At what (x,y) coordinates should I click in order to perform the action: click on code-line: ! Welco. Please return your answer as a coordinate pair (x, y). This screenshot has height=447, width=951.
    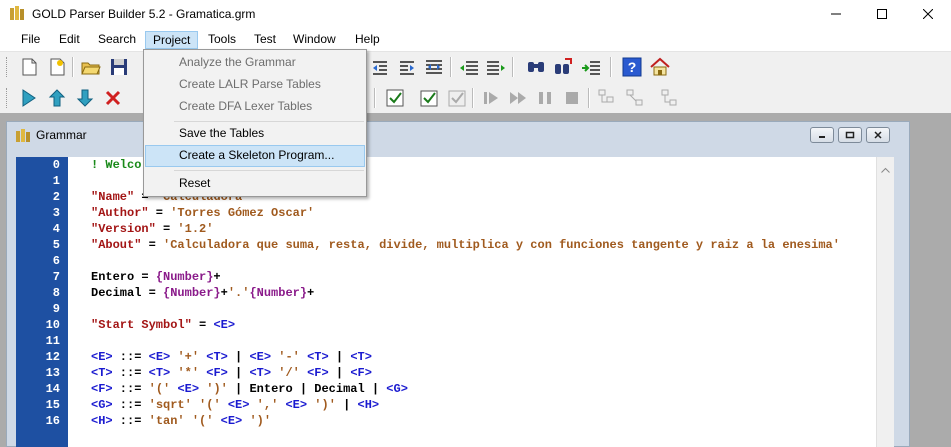
    Looking at the image, I should click on (116, 165).